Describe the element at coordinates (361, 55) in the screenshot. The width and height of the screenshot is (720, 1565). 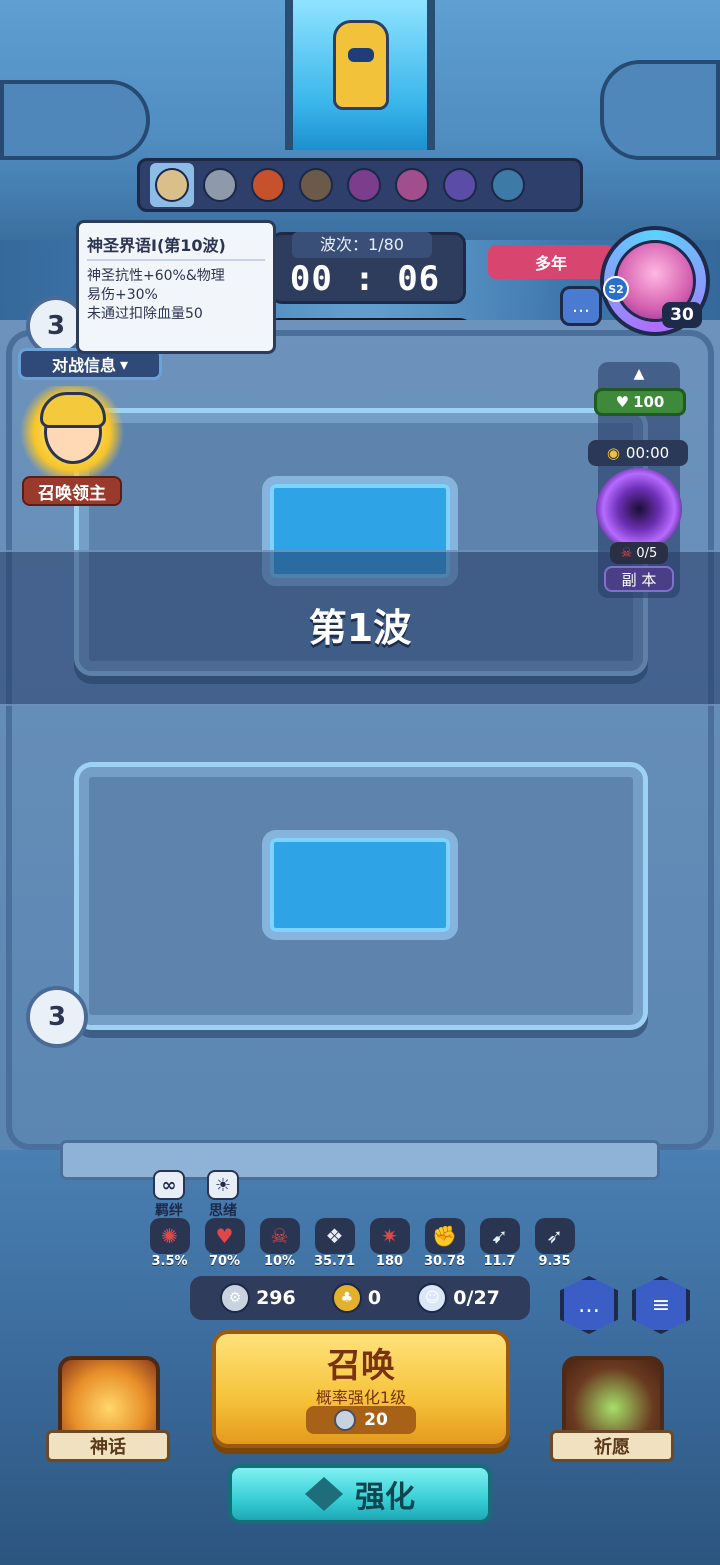
I see `robot-visor` at that location.